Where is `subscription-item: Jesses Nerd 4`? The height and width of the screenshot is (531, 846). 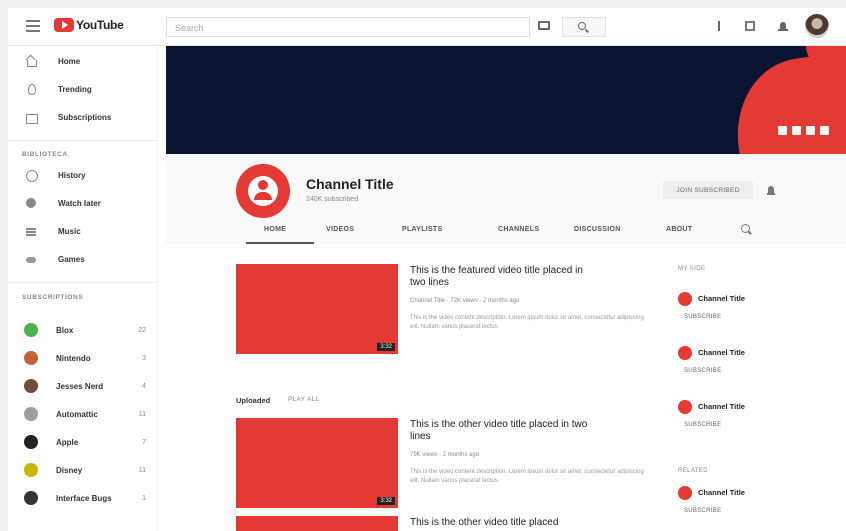 subscription-item: Jesses Nerd 4 is located at coordinates (83, 386).